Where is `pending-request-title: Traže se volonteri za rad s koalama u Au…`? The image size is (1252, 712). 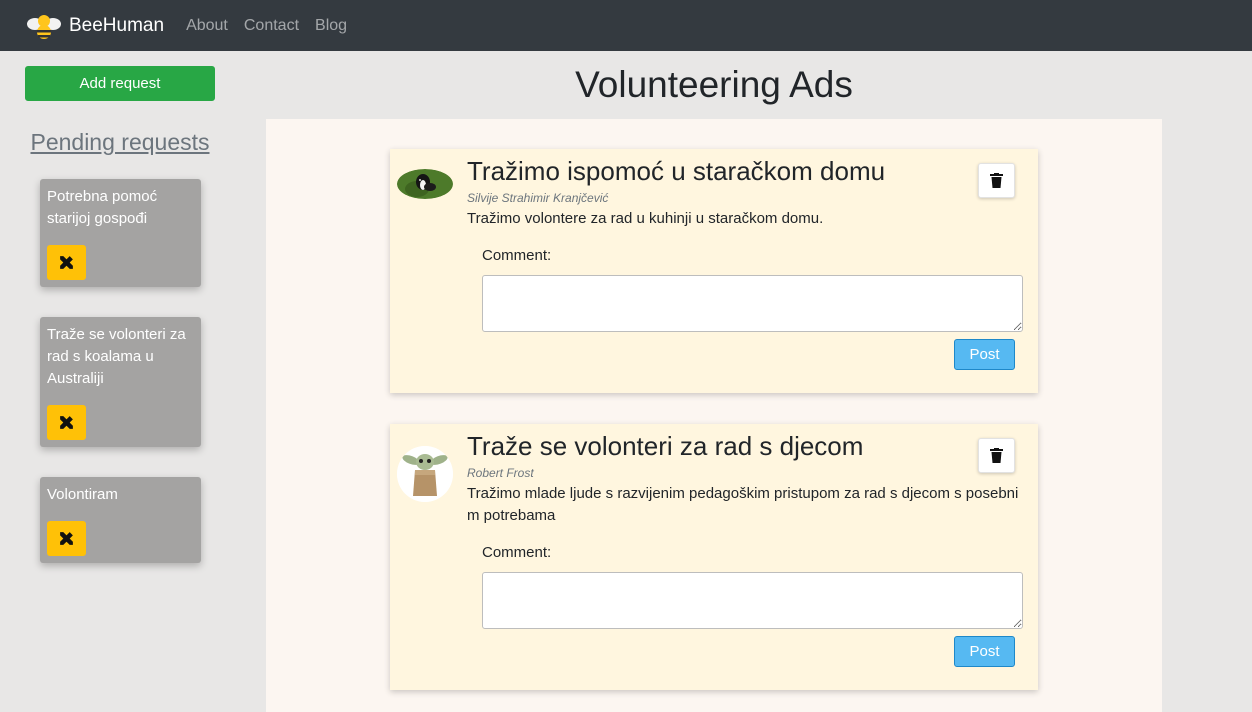
pending-request-title: Traže se volonteri za rad s koalama u Au… is located at coordinates (116, 356).